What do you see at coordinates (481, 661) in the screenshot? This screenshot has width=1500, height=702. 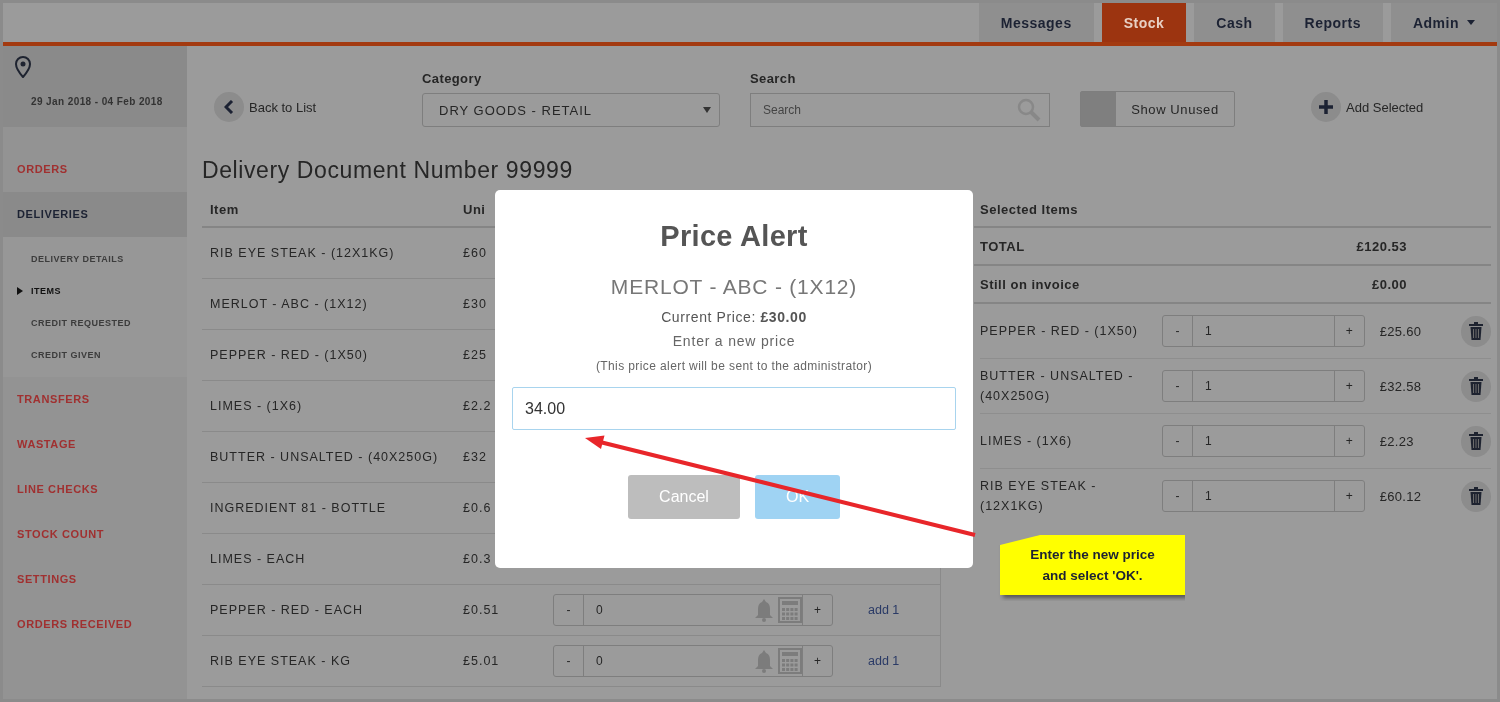 I see `table-cell: £5.01` at bounding box center [481, 661].